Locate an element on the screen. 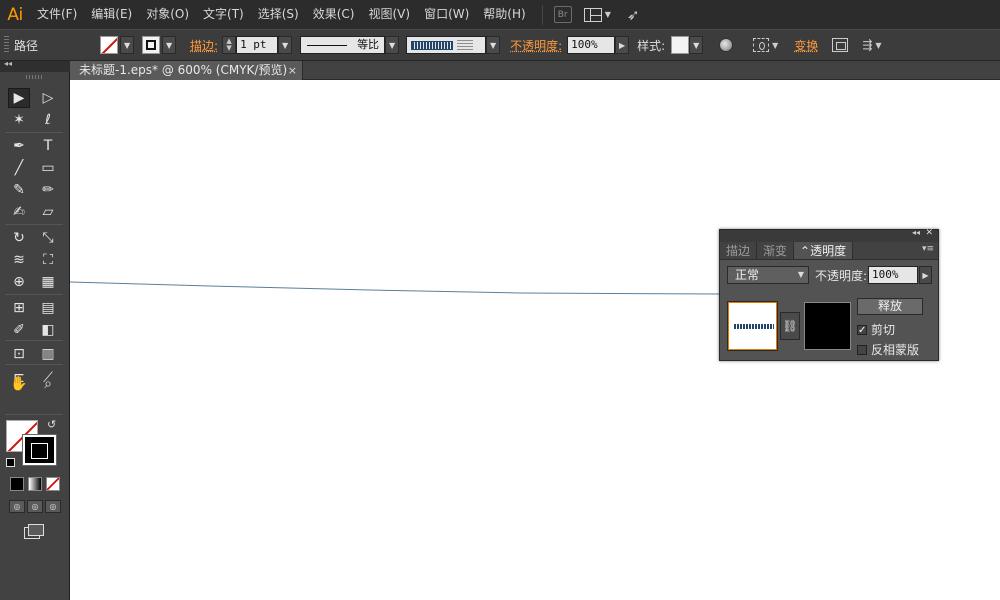 The width and height of the screenshot is (1000, 600). tab-stroke: 描边 is located at coordinates (739, 250).